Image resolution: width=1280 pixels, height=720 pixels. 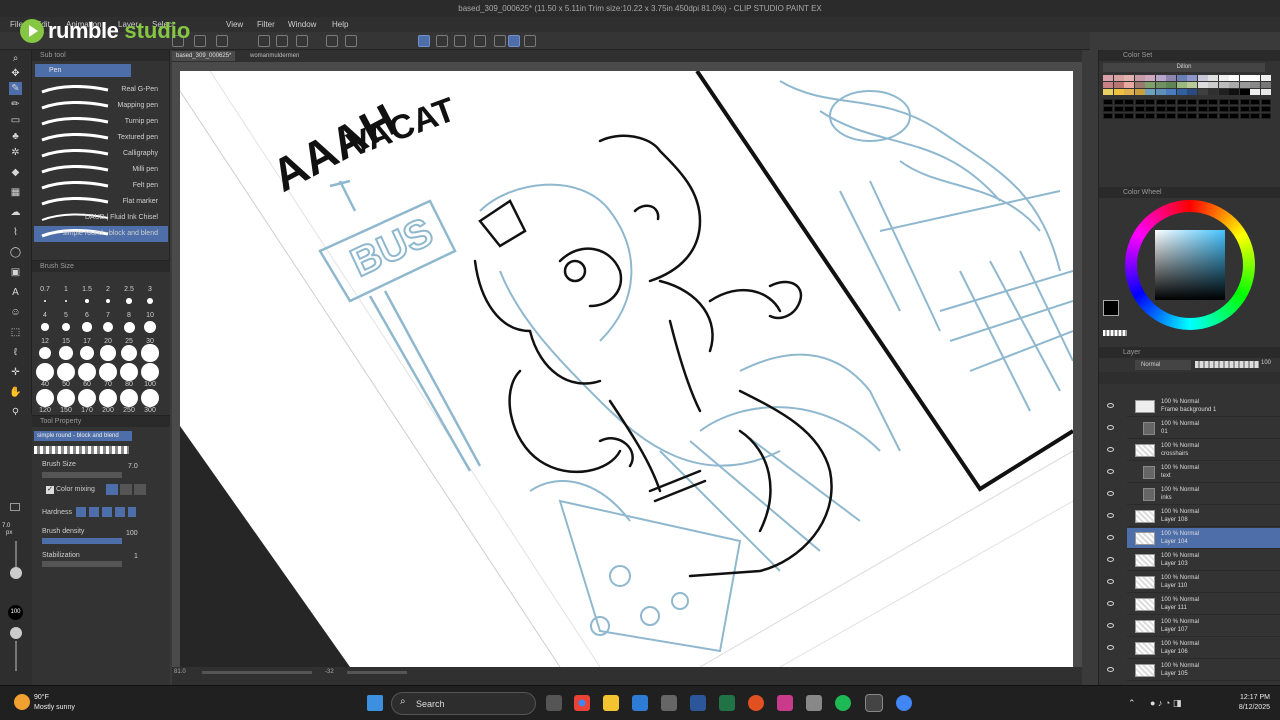 I want to click on layer-opacity-slider, so click(x=1227, y=364).